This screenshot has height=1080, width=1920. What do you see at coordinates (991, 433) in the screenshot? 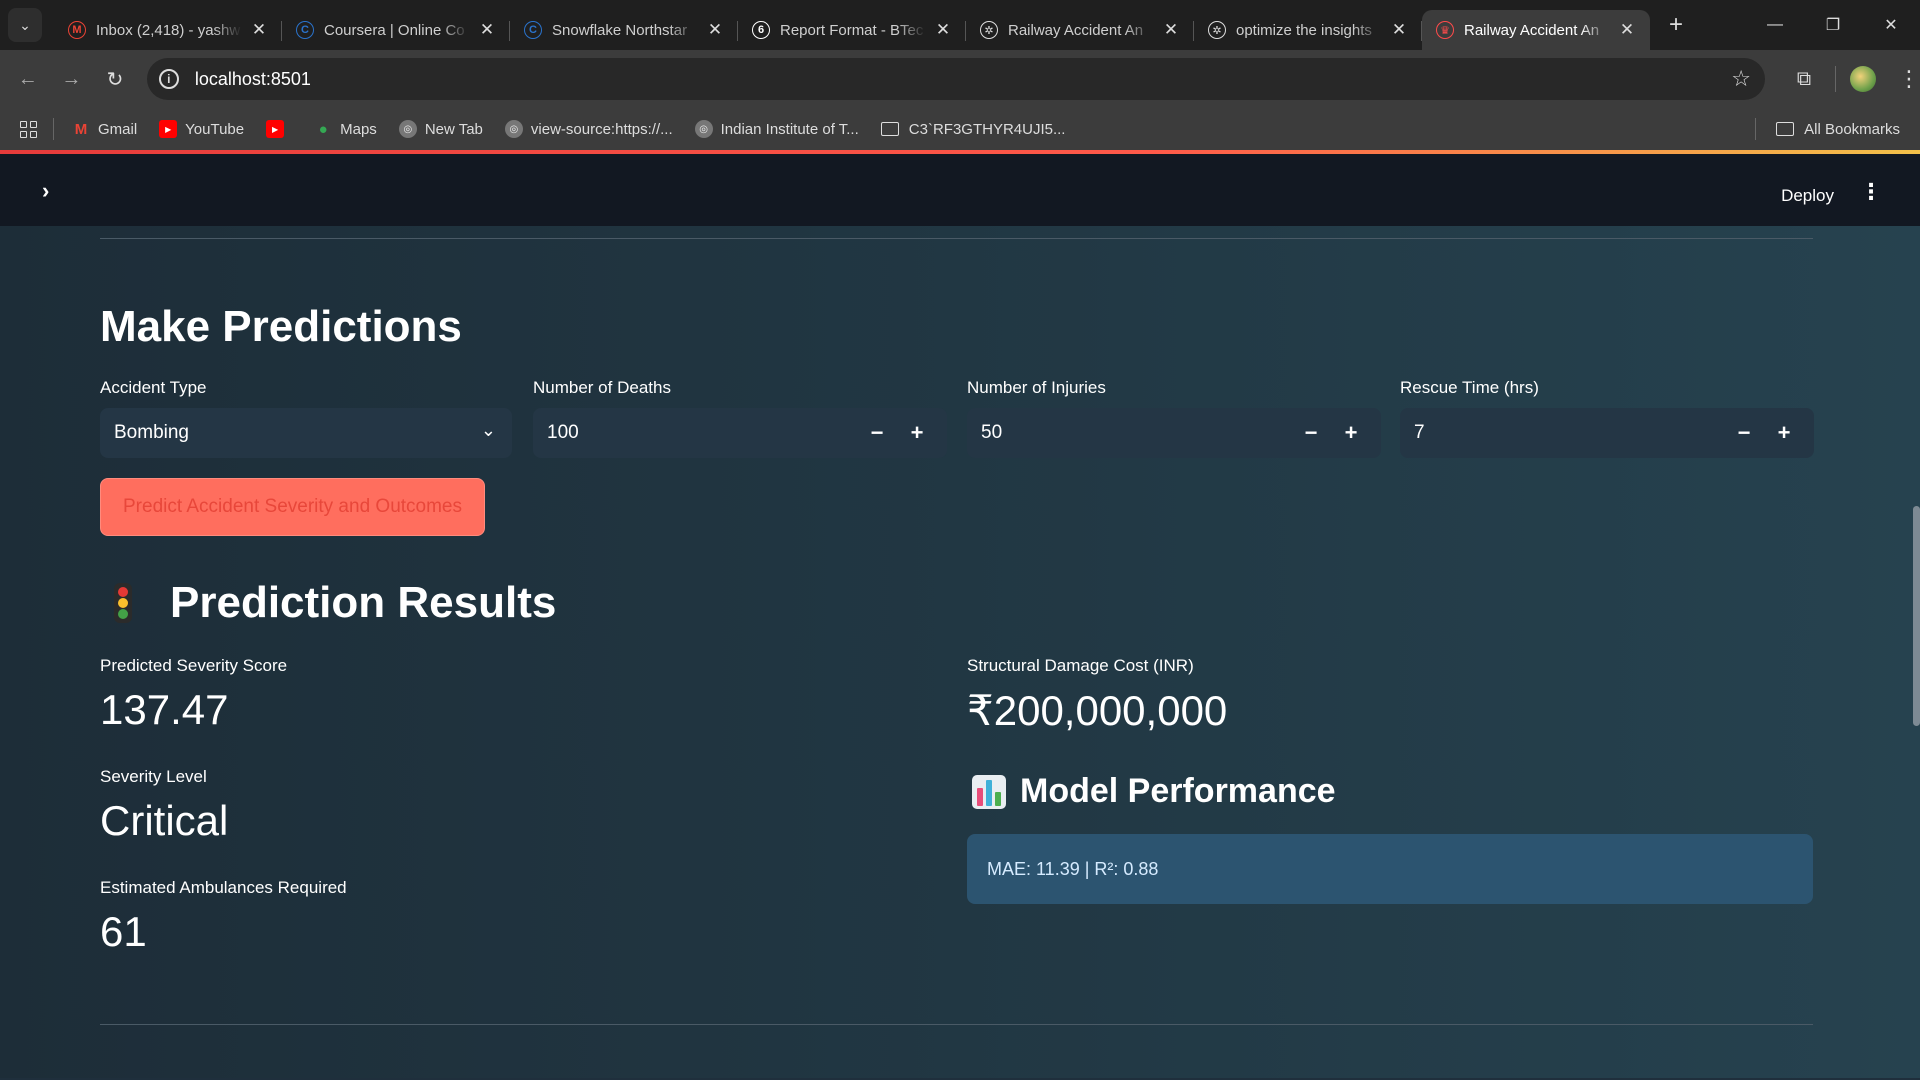
I see `injuries-value: 50` at bounding box center [991, 433].